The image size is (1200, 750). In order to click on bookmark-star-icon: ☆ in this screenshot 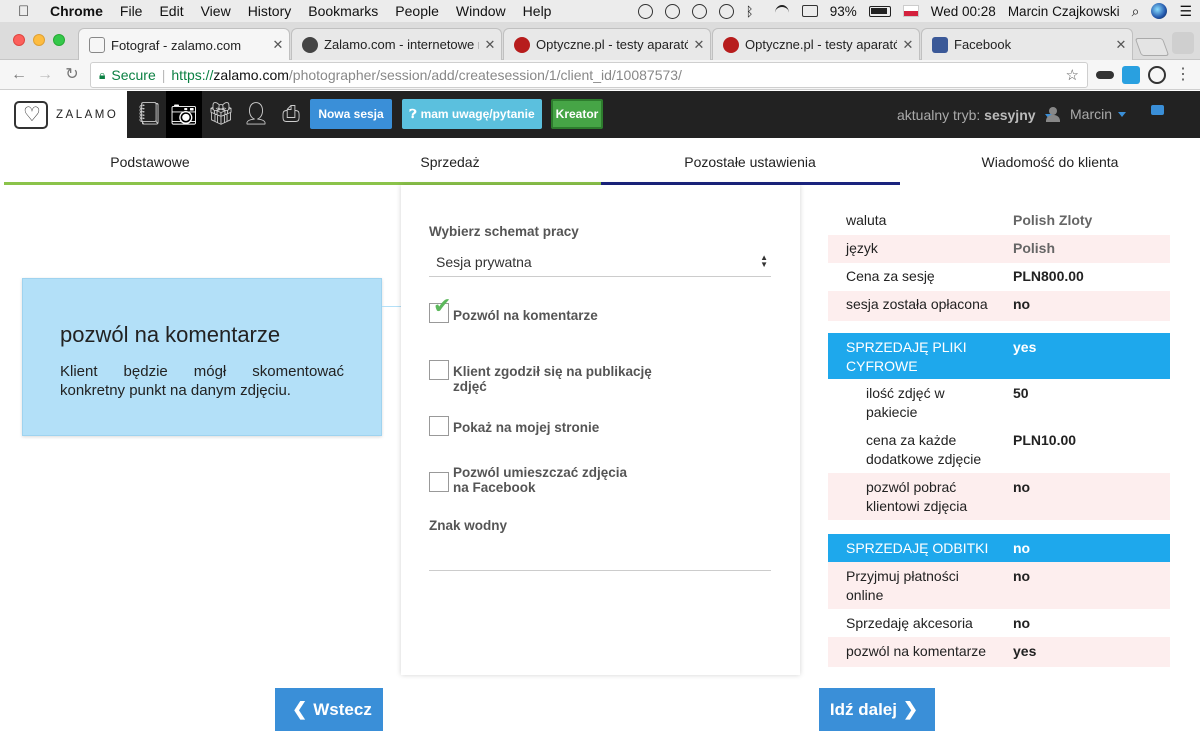, I will do `click(1072, 75)`.